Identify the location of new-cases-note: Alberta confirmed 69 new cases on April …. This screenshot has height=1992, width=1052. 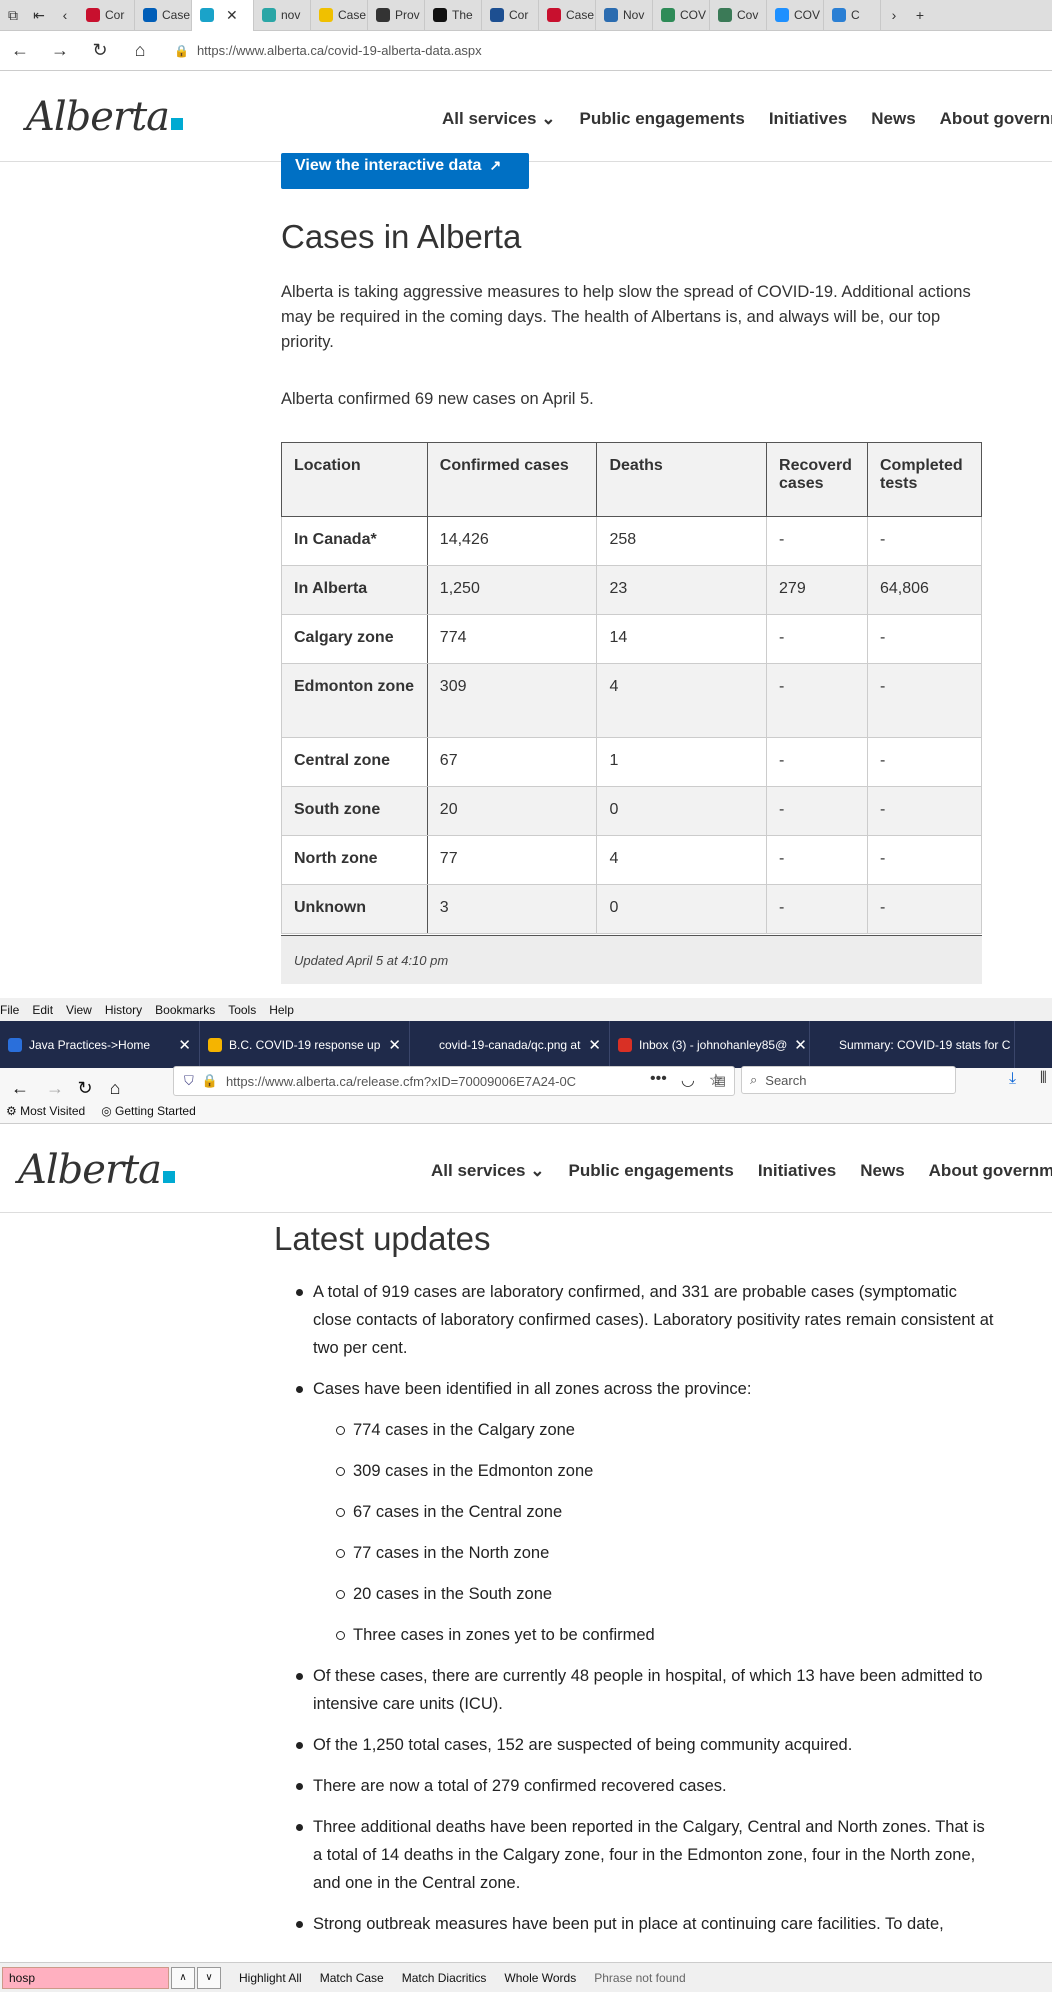
(437, 399).